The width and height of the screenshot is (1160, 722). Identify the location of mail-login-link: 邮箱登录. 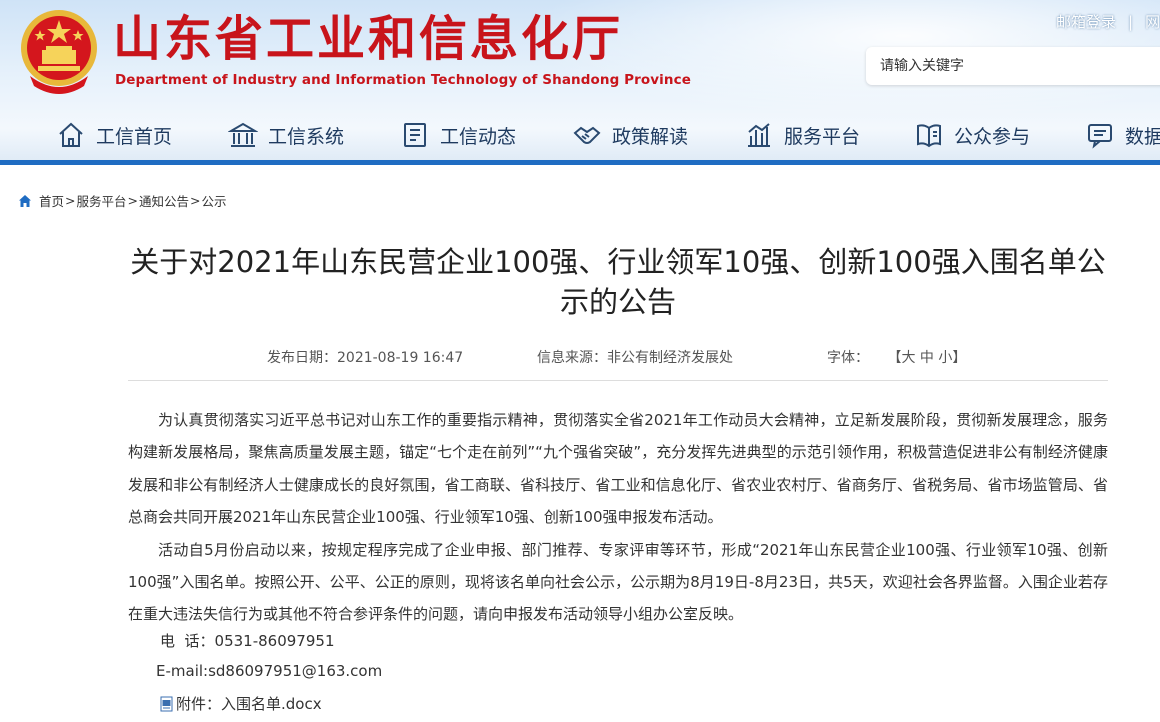
(1086, 22).